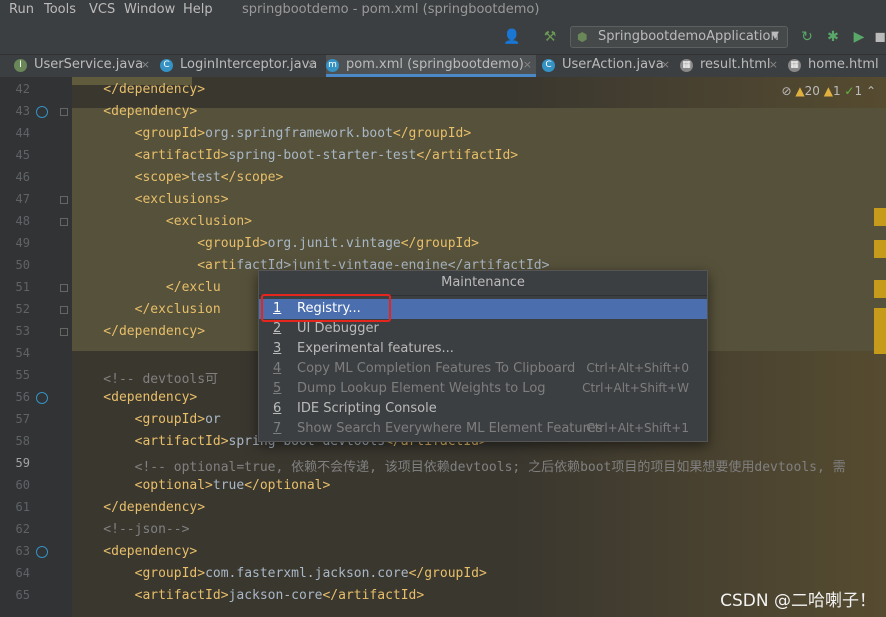  What do you see at coordinates (679, 37) in the screenshot?
I see `run-configuration-select: ⬢ SpringbootdemoApplication ▼` at bounding box center [679, 37].